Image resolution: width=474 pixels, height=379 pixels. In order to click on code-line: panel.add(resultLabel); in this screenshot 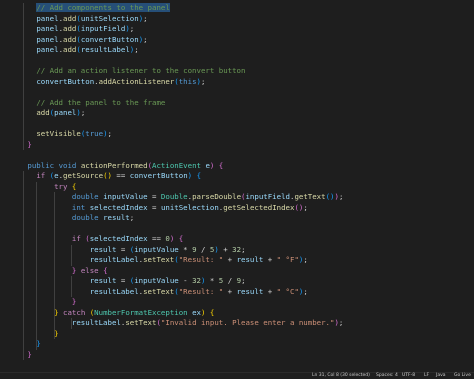, I will do `click(78, 50)`.